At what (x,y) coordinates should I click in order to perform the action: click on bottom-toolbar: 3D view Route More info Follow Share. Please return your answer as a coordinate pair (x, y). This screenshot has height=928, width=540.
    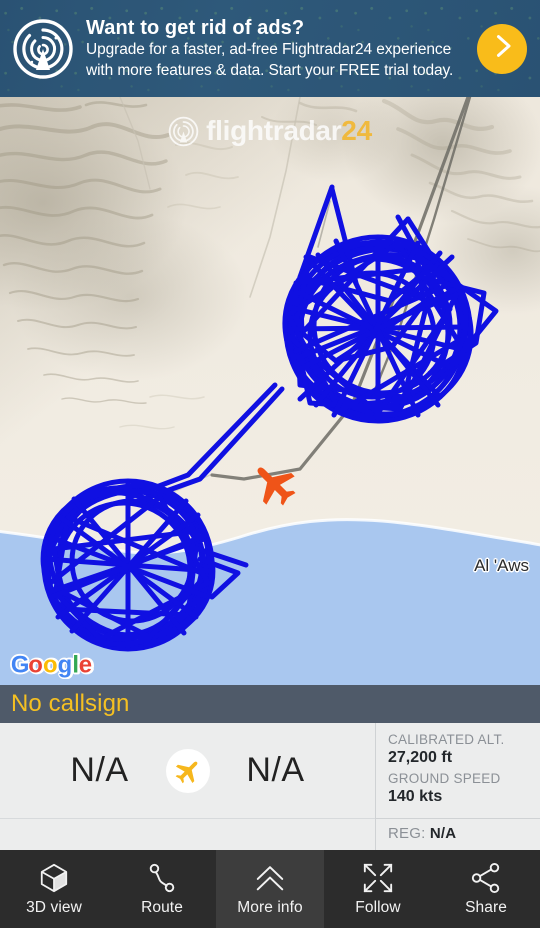
    Looking at the image, I should click on (270, 889).